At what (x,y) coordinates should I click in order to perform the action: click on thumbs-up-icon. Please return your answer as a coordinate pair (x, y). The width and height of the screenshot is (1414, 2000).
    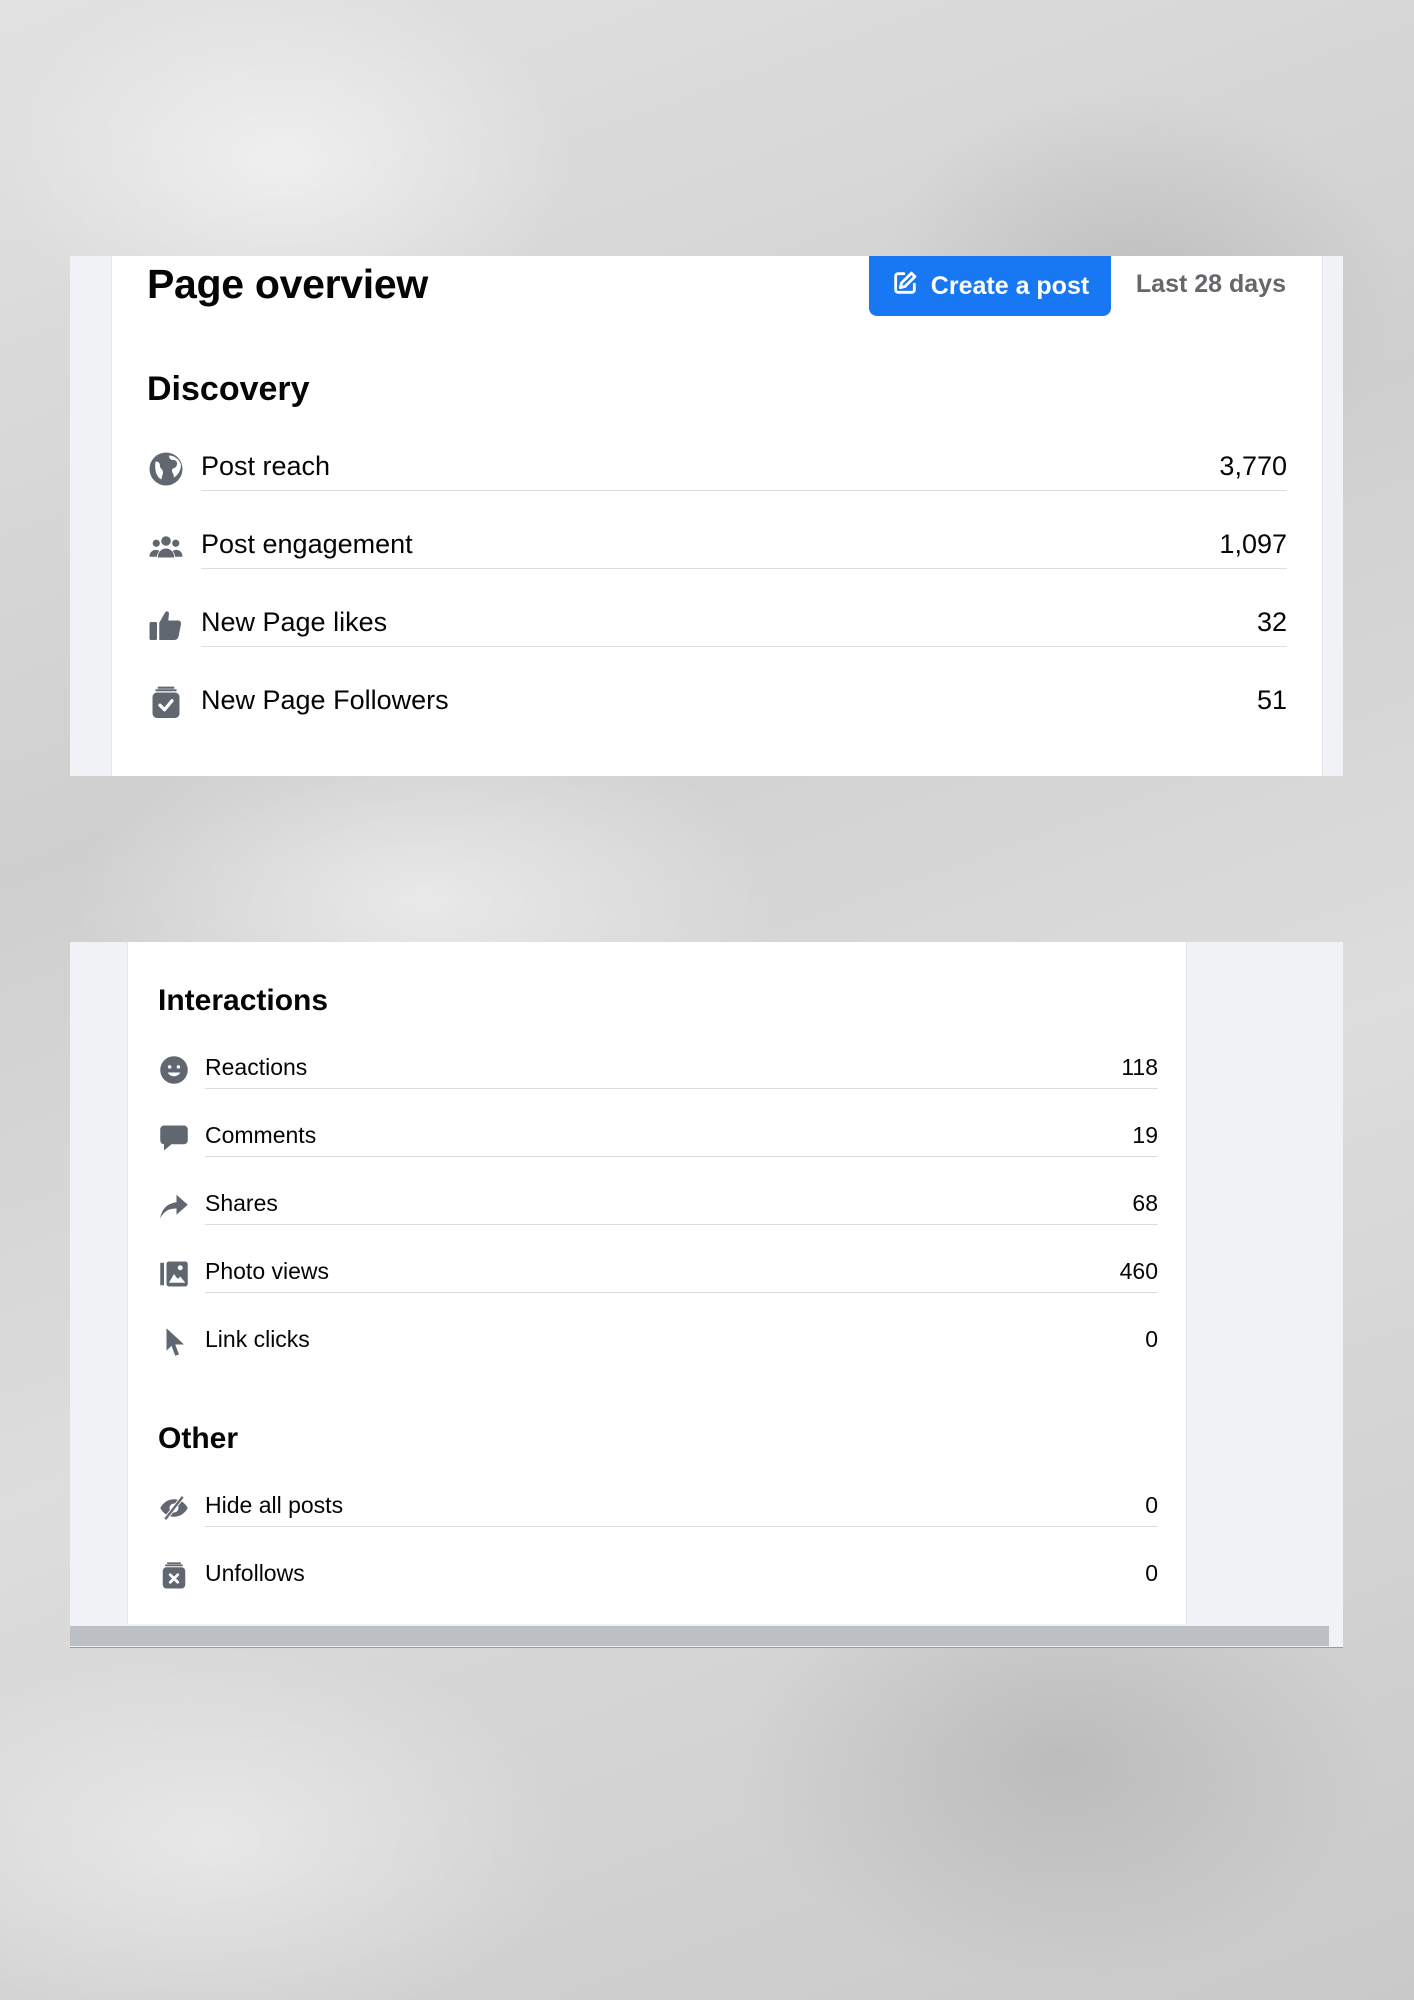
    Looking at the image, I should click on (166, 625).